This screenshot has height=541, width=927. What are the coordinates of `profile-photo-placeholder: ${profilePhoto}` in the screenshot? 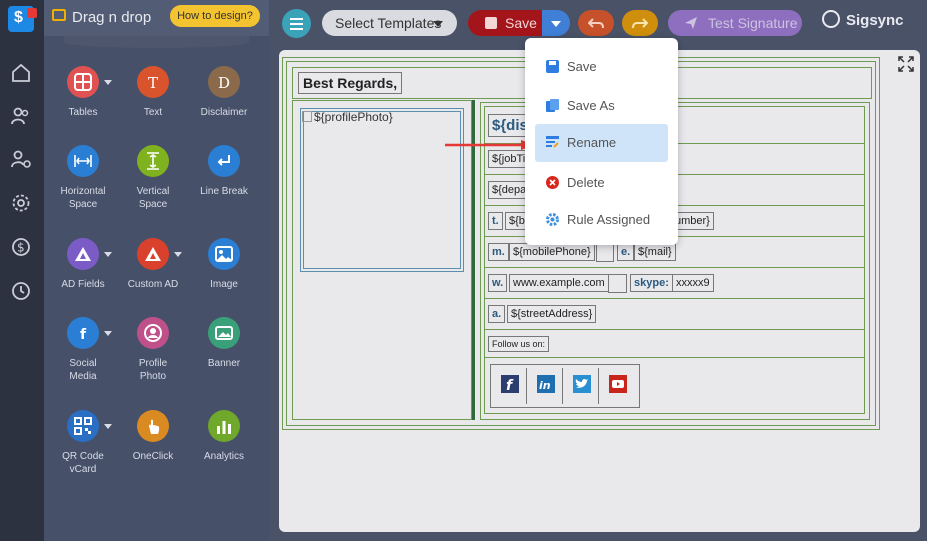 It's located at (347, 117).